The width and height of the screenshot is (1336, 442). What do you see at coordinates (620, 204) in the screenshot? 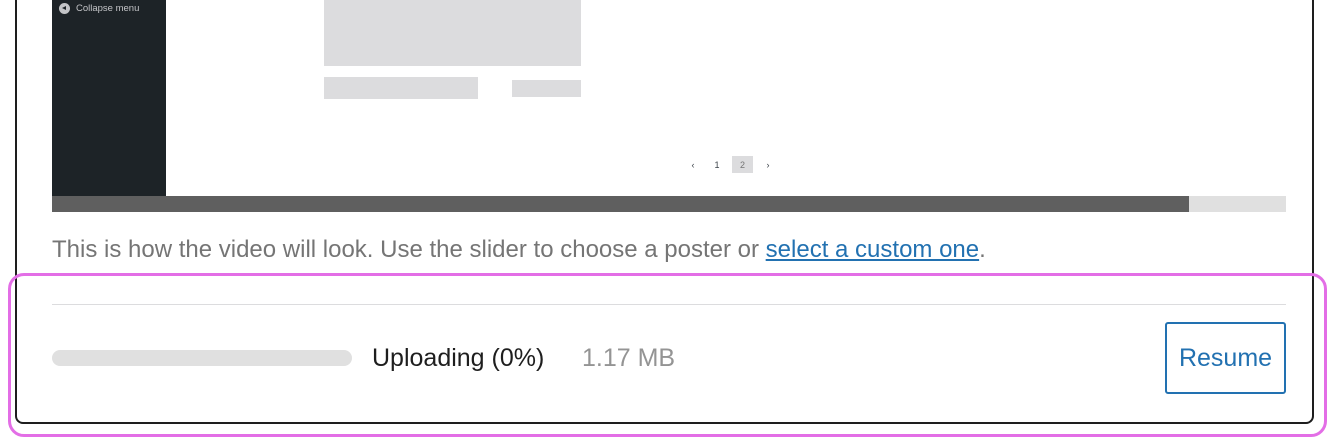
I see `poster-slider-fill` at bounding box center [620, 204].